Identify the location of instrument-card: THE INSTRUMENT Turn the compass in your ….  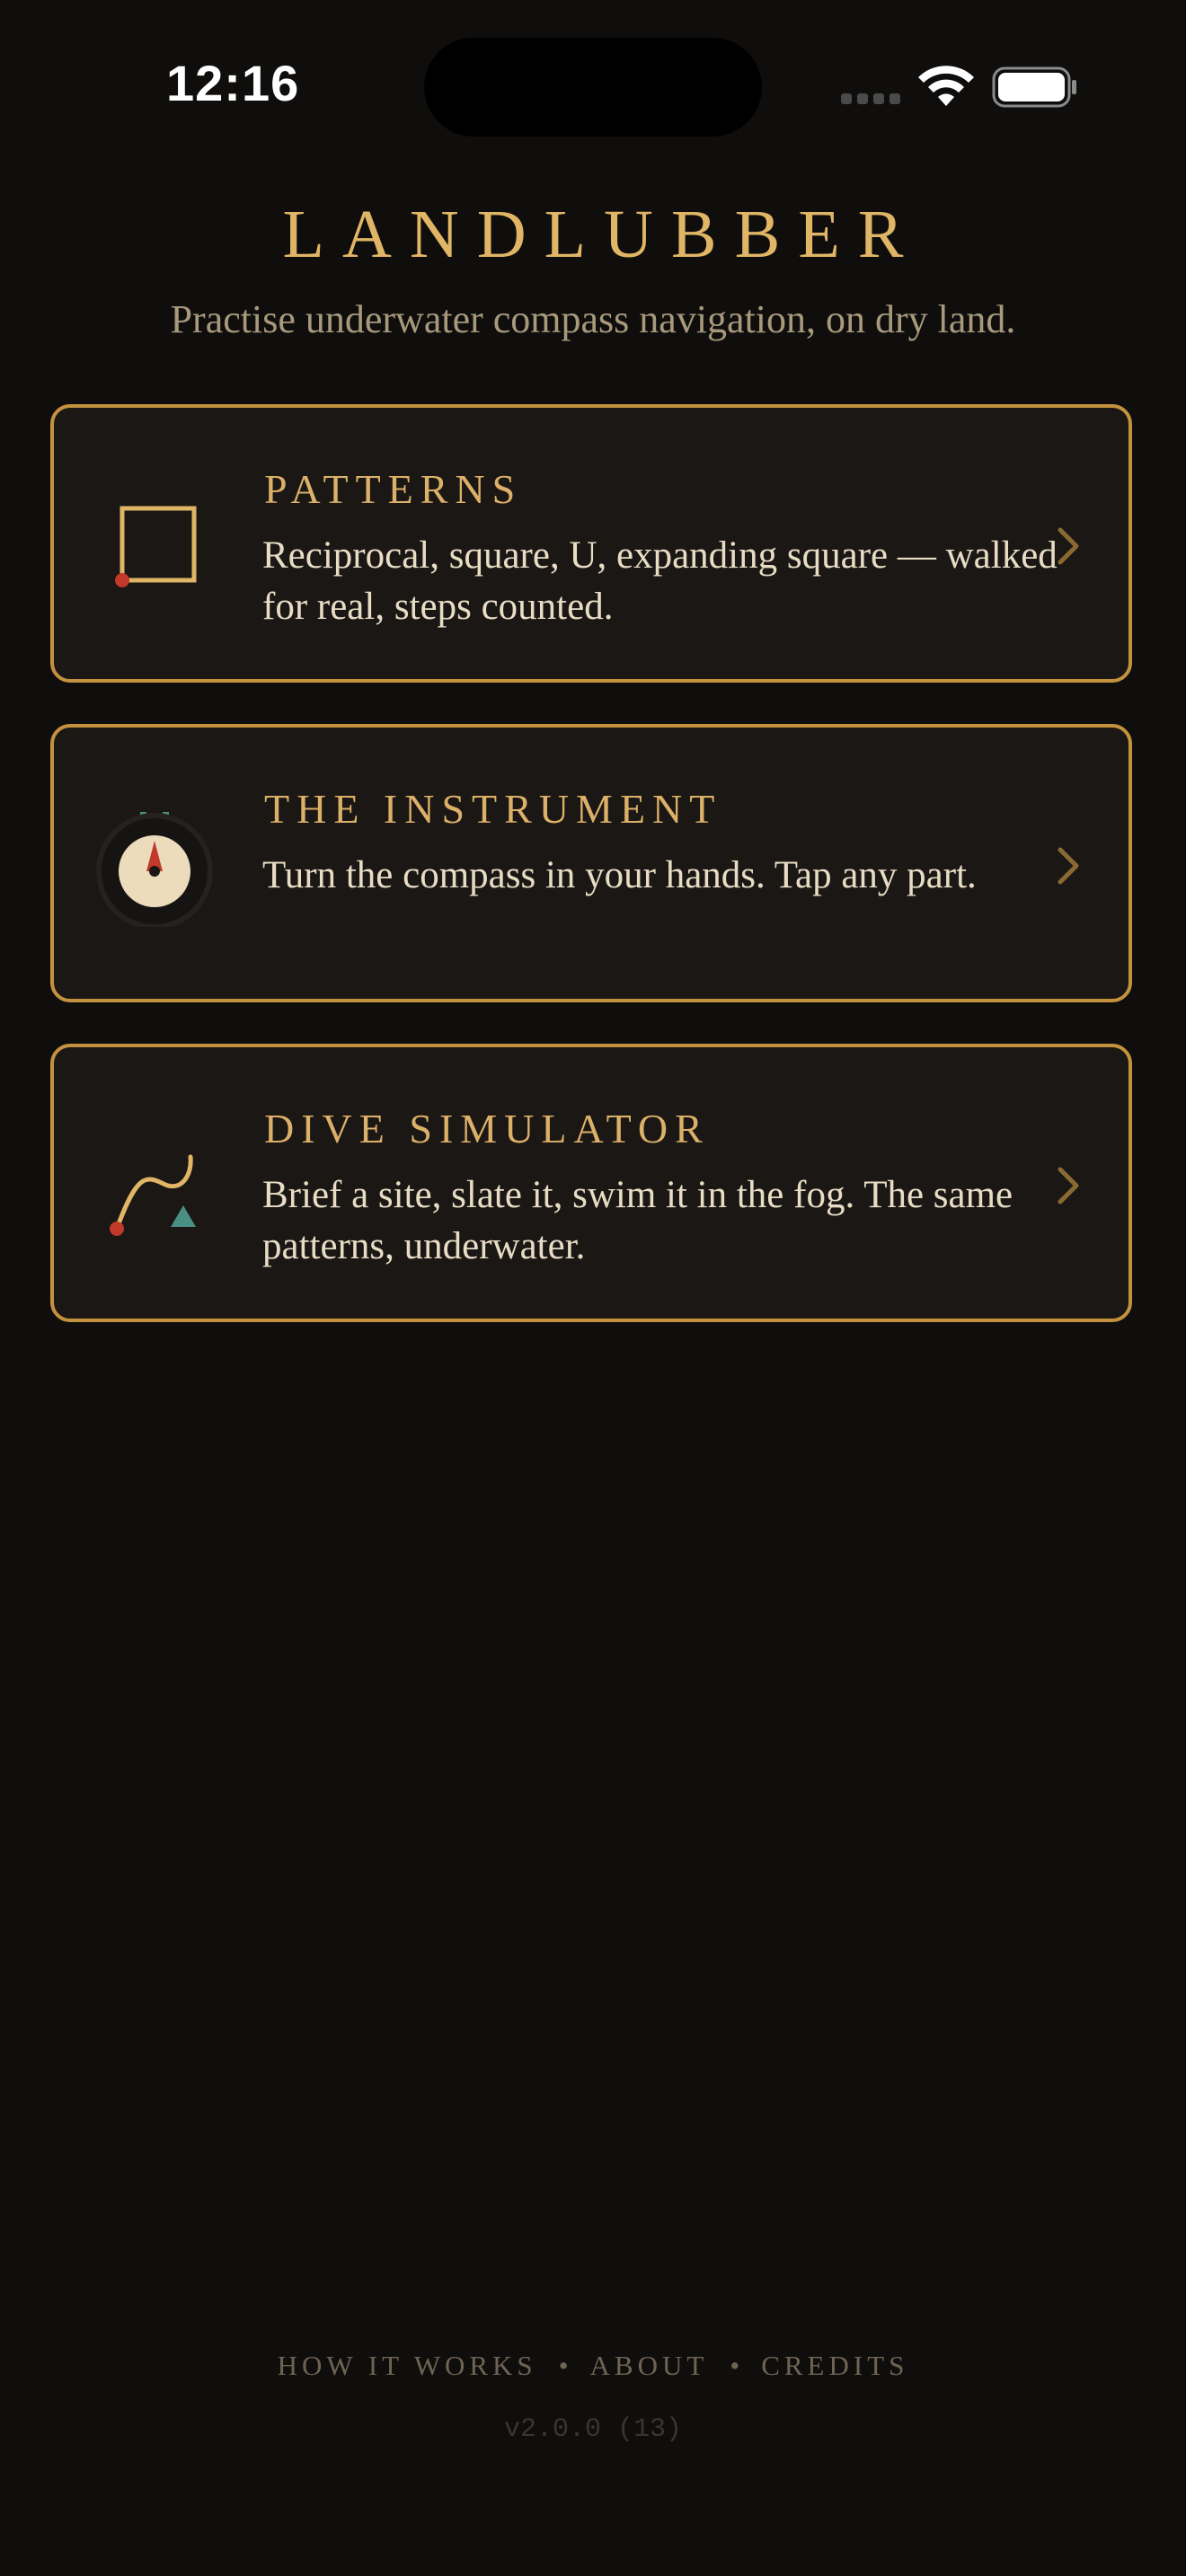
(591, 863).